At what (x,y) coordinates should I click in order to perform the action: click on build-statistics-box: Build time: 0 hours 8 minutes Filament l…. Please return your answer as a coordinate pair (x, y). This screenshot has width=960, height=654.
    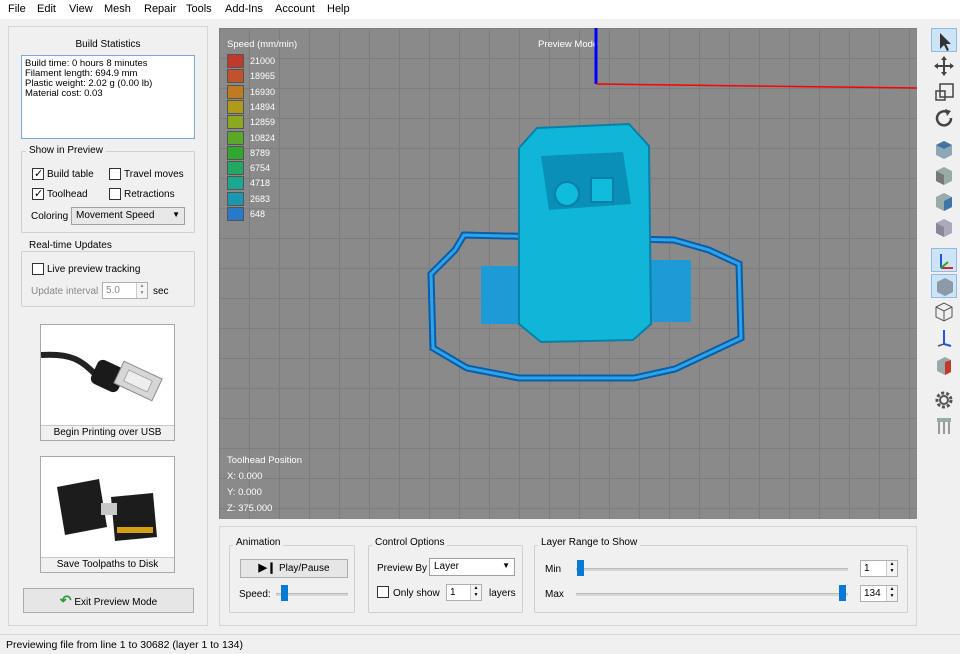
    Looking at the image, I should click on (108, 97).